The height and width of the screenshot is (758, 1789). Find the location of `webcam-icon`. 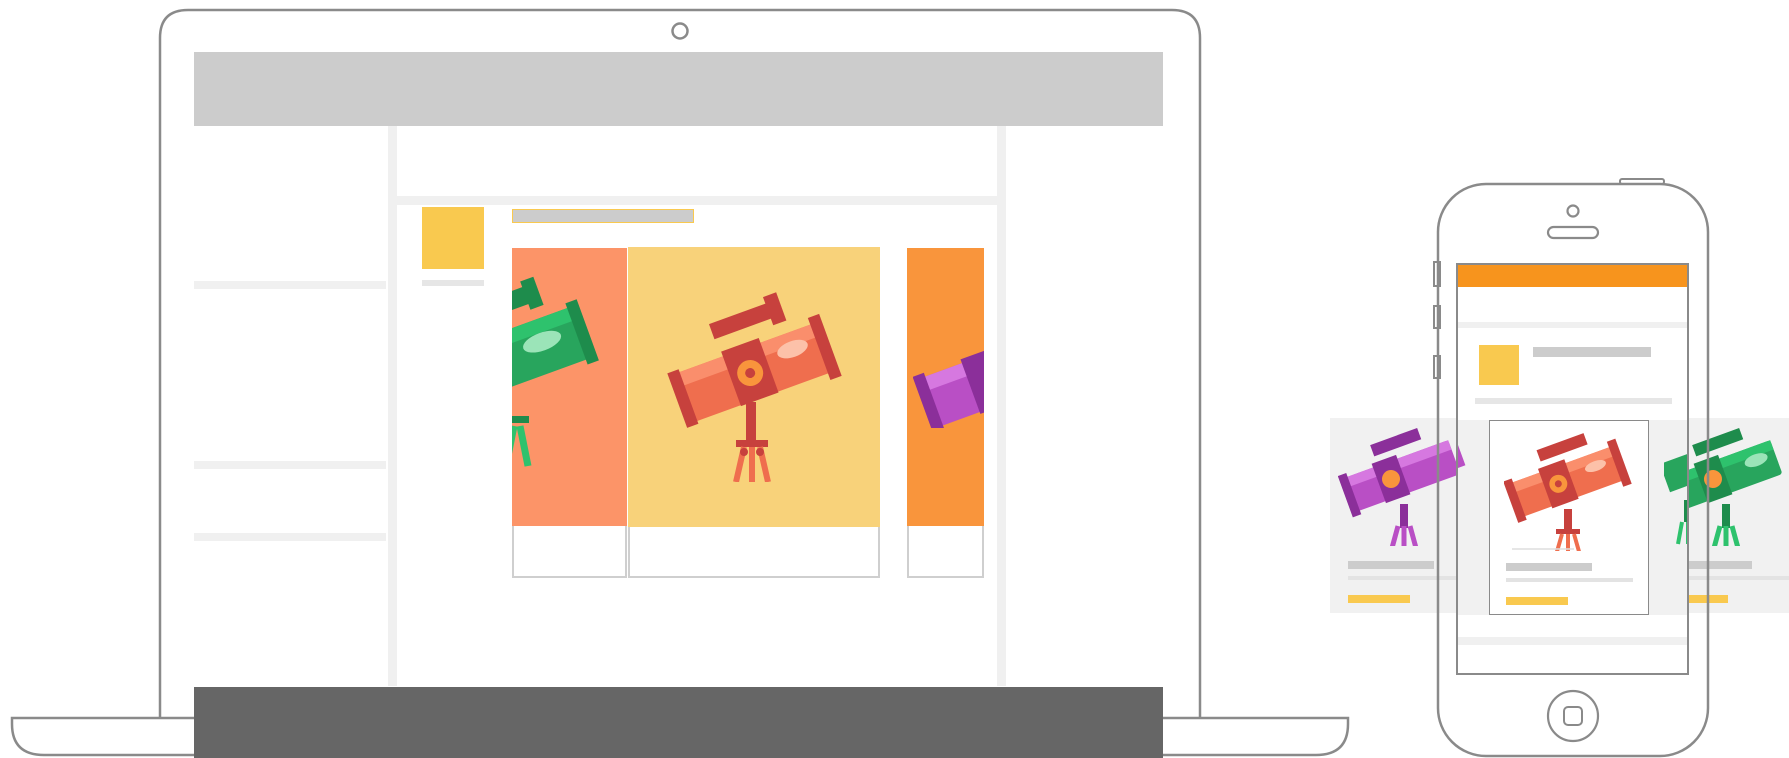

webcam-icon is located at coordinates (680, 31).